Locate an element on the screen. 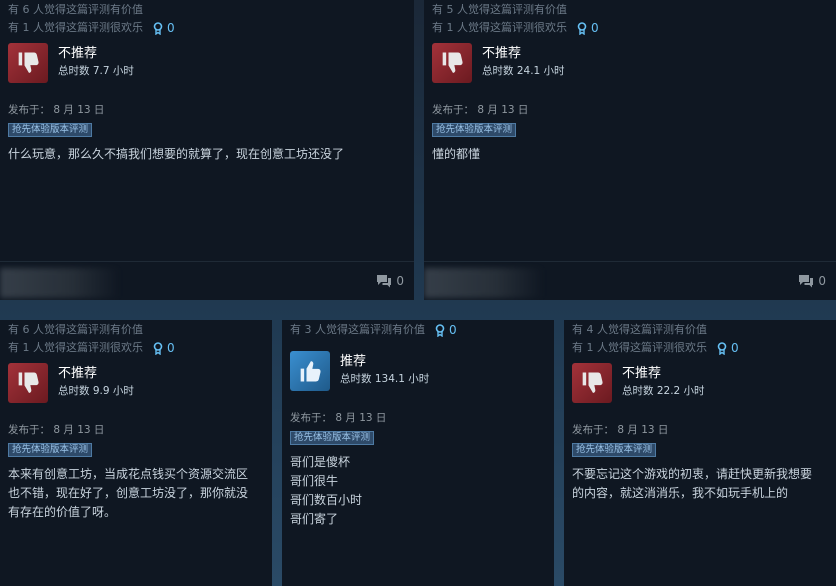 The image size is (836, 586). review-line: 哥们很牛 is located at coordinates (314, 481).